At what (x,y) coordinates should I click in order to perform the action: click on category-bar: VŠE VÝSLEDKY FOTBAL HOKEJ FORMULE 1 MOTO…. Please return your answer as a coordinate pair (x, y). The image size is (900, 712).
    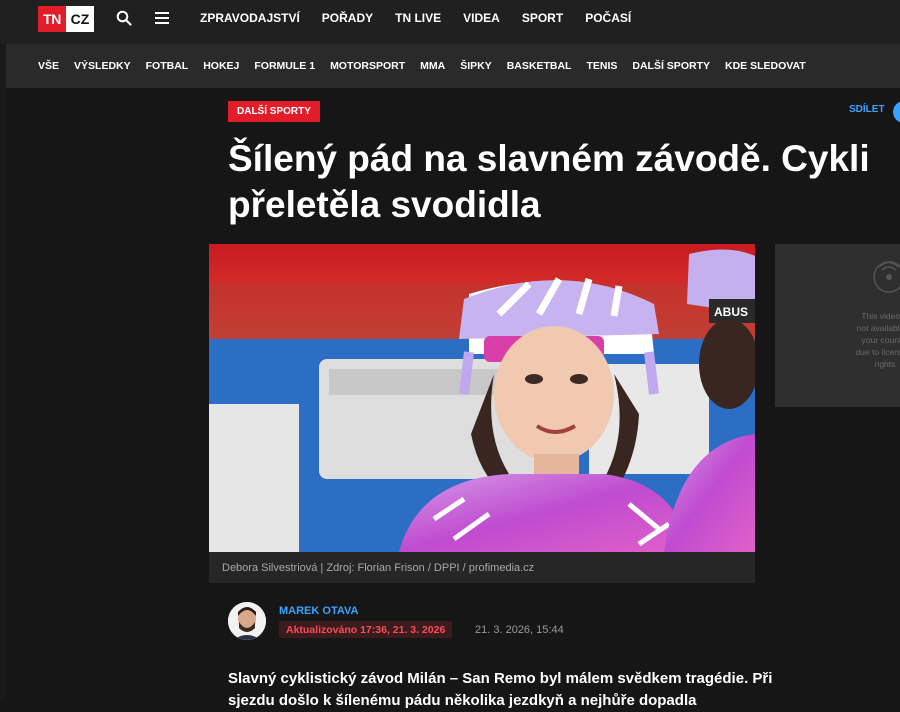
    Looking at the image, I should click on (450, 66).